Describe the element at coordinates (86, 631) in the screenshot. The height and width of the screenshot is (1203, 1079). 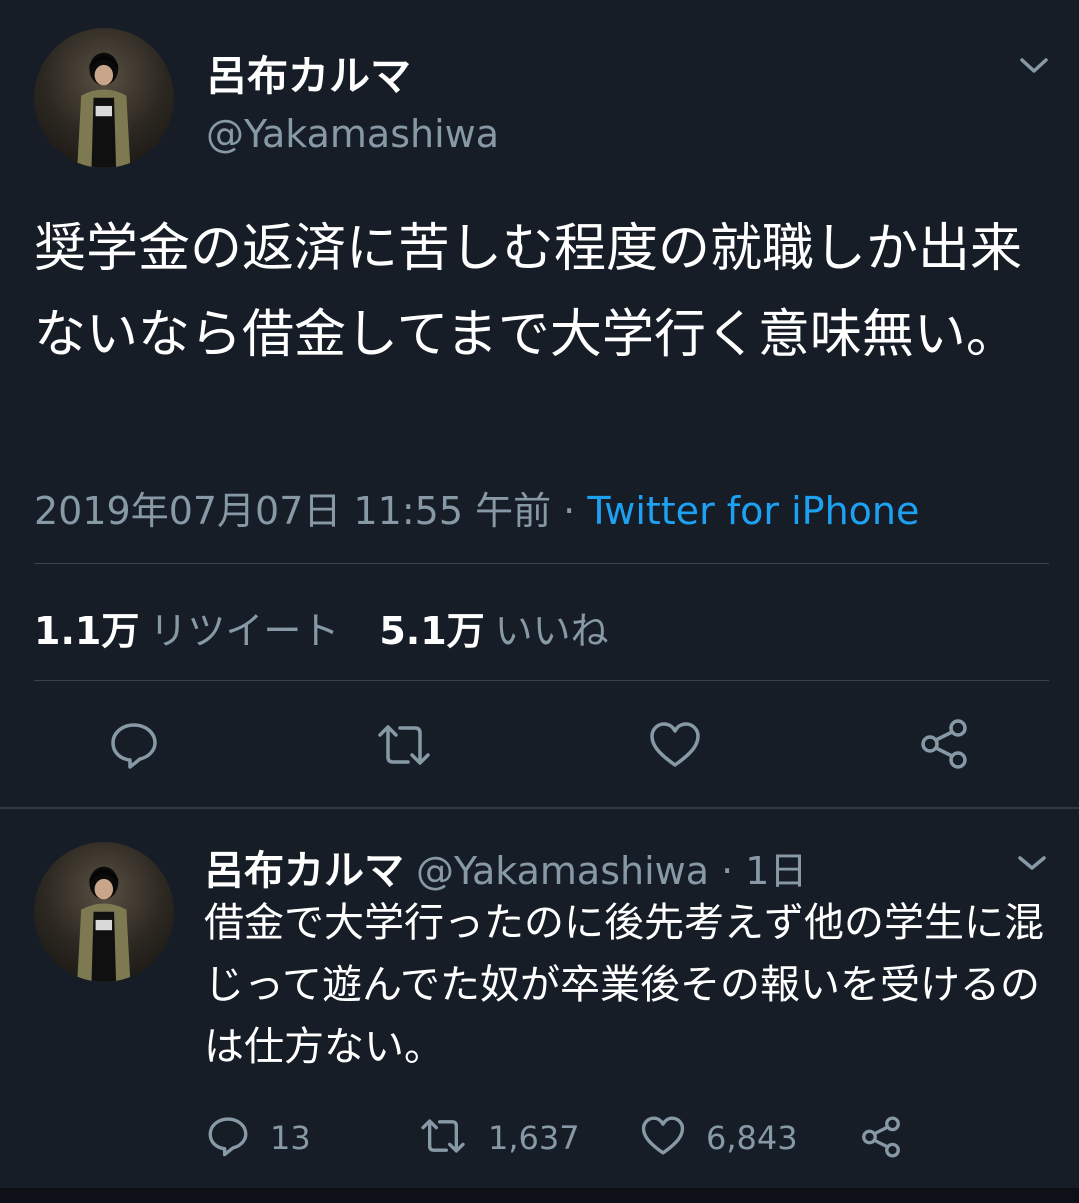
I see `retweet-count: 1.1万` at that location.